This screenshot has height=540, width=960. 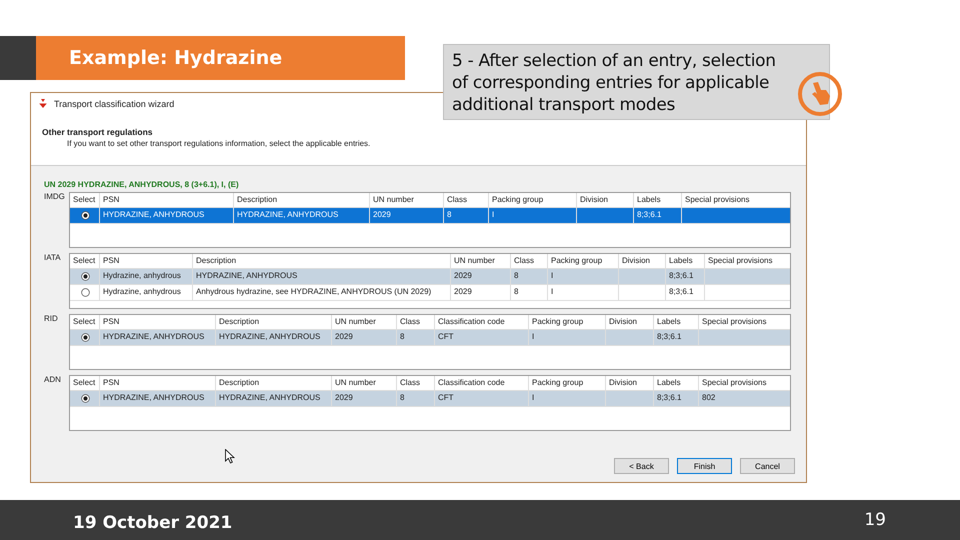 What do you see at coordinates (98, 132) in the screenshot?
I see `page-heading: Other transport regulations` at bounding box center [98, 132].